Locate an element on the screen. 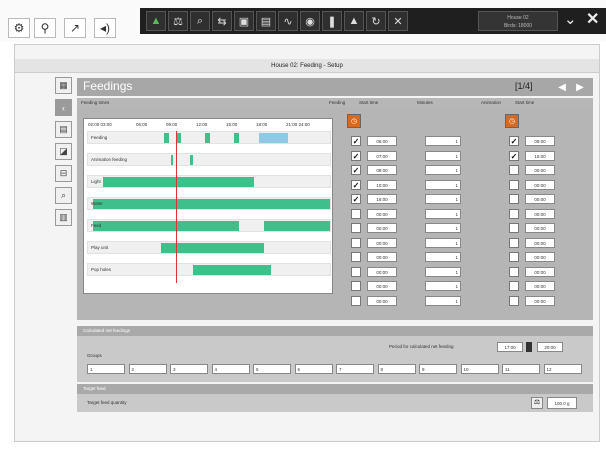 The image size is (606, 452). animation-checkbox: ✓ is located at coordinates (514, 141).